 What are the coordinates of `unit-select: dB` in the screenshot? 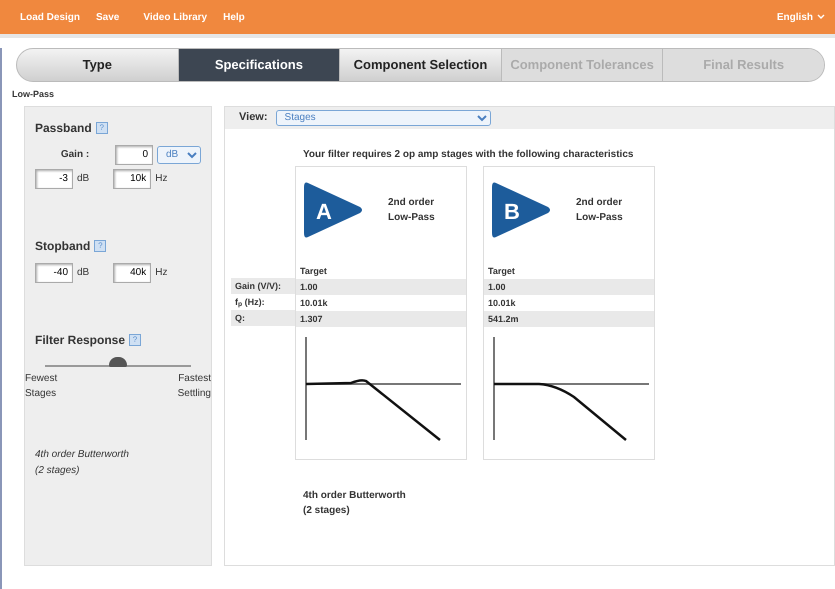 It's located at (179, 155).